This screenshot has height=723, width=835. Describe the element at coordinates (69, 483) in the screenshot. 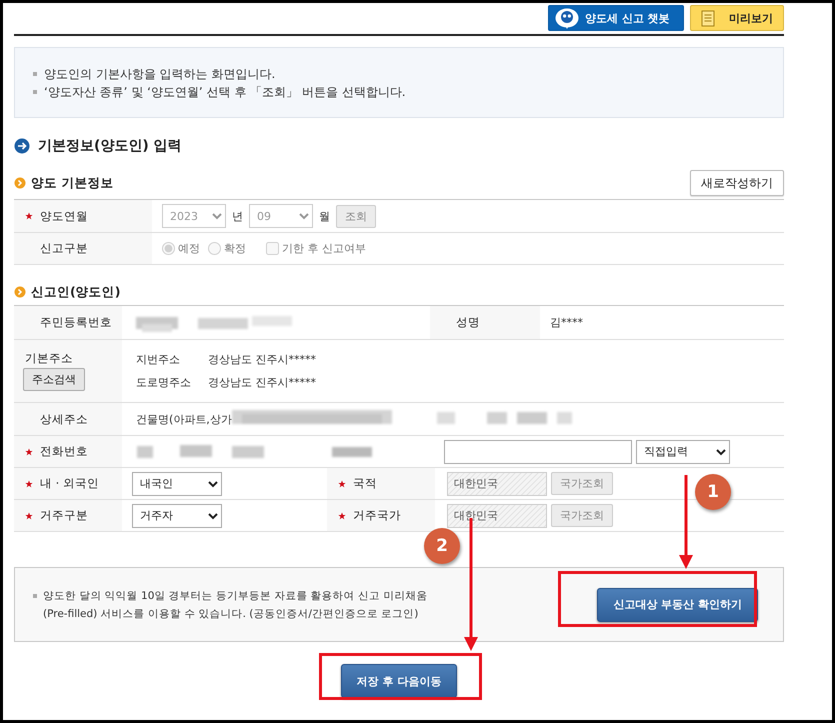

I see `field-label: 내 · 외국인` at that location.